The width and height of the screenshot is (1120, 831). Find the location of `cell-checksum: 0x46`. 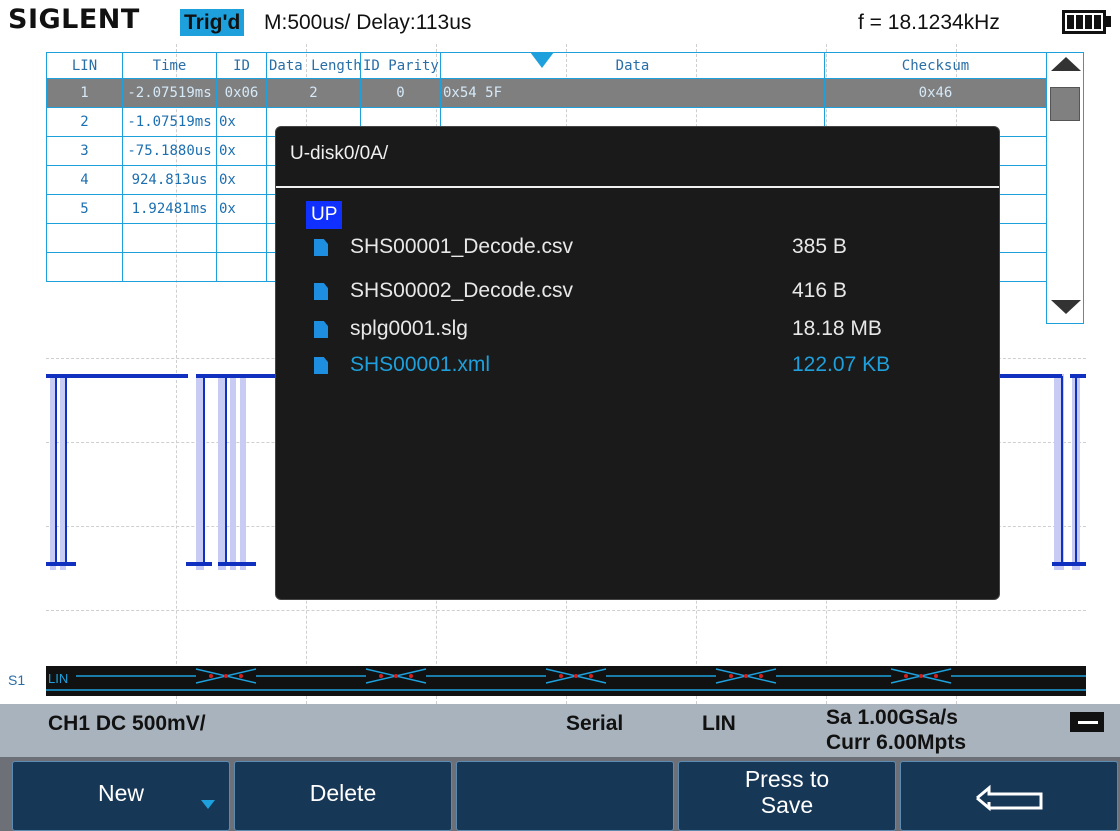

cell-checksum: 0x46 is located at coordinates (935, 93).